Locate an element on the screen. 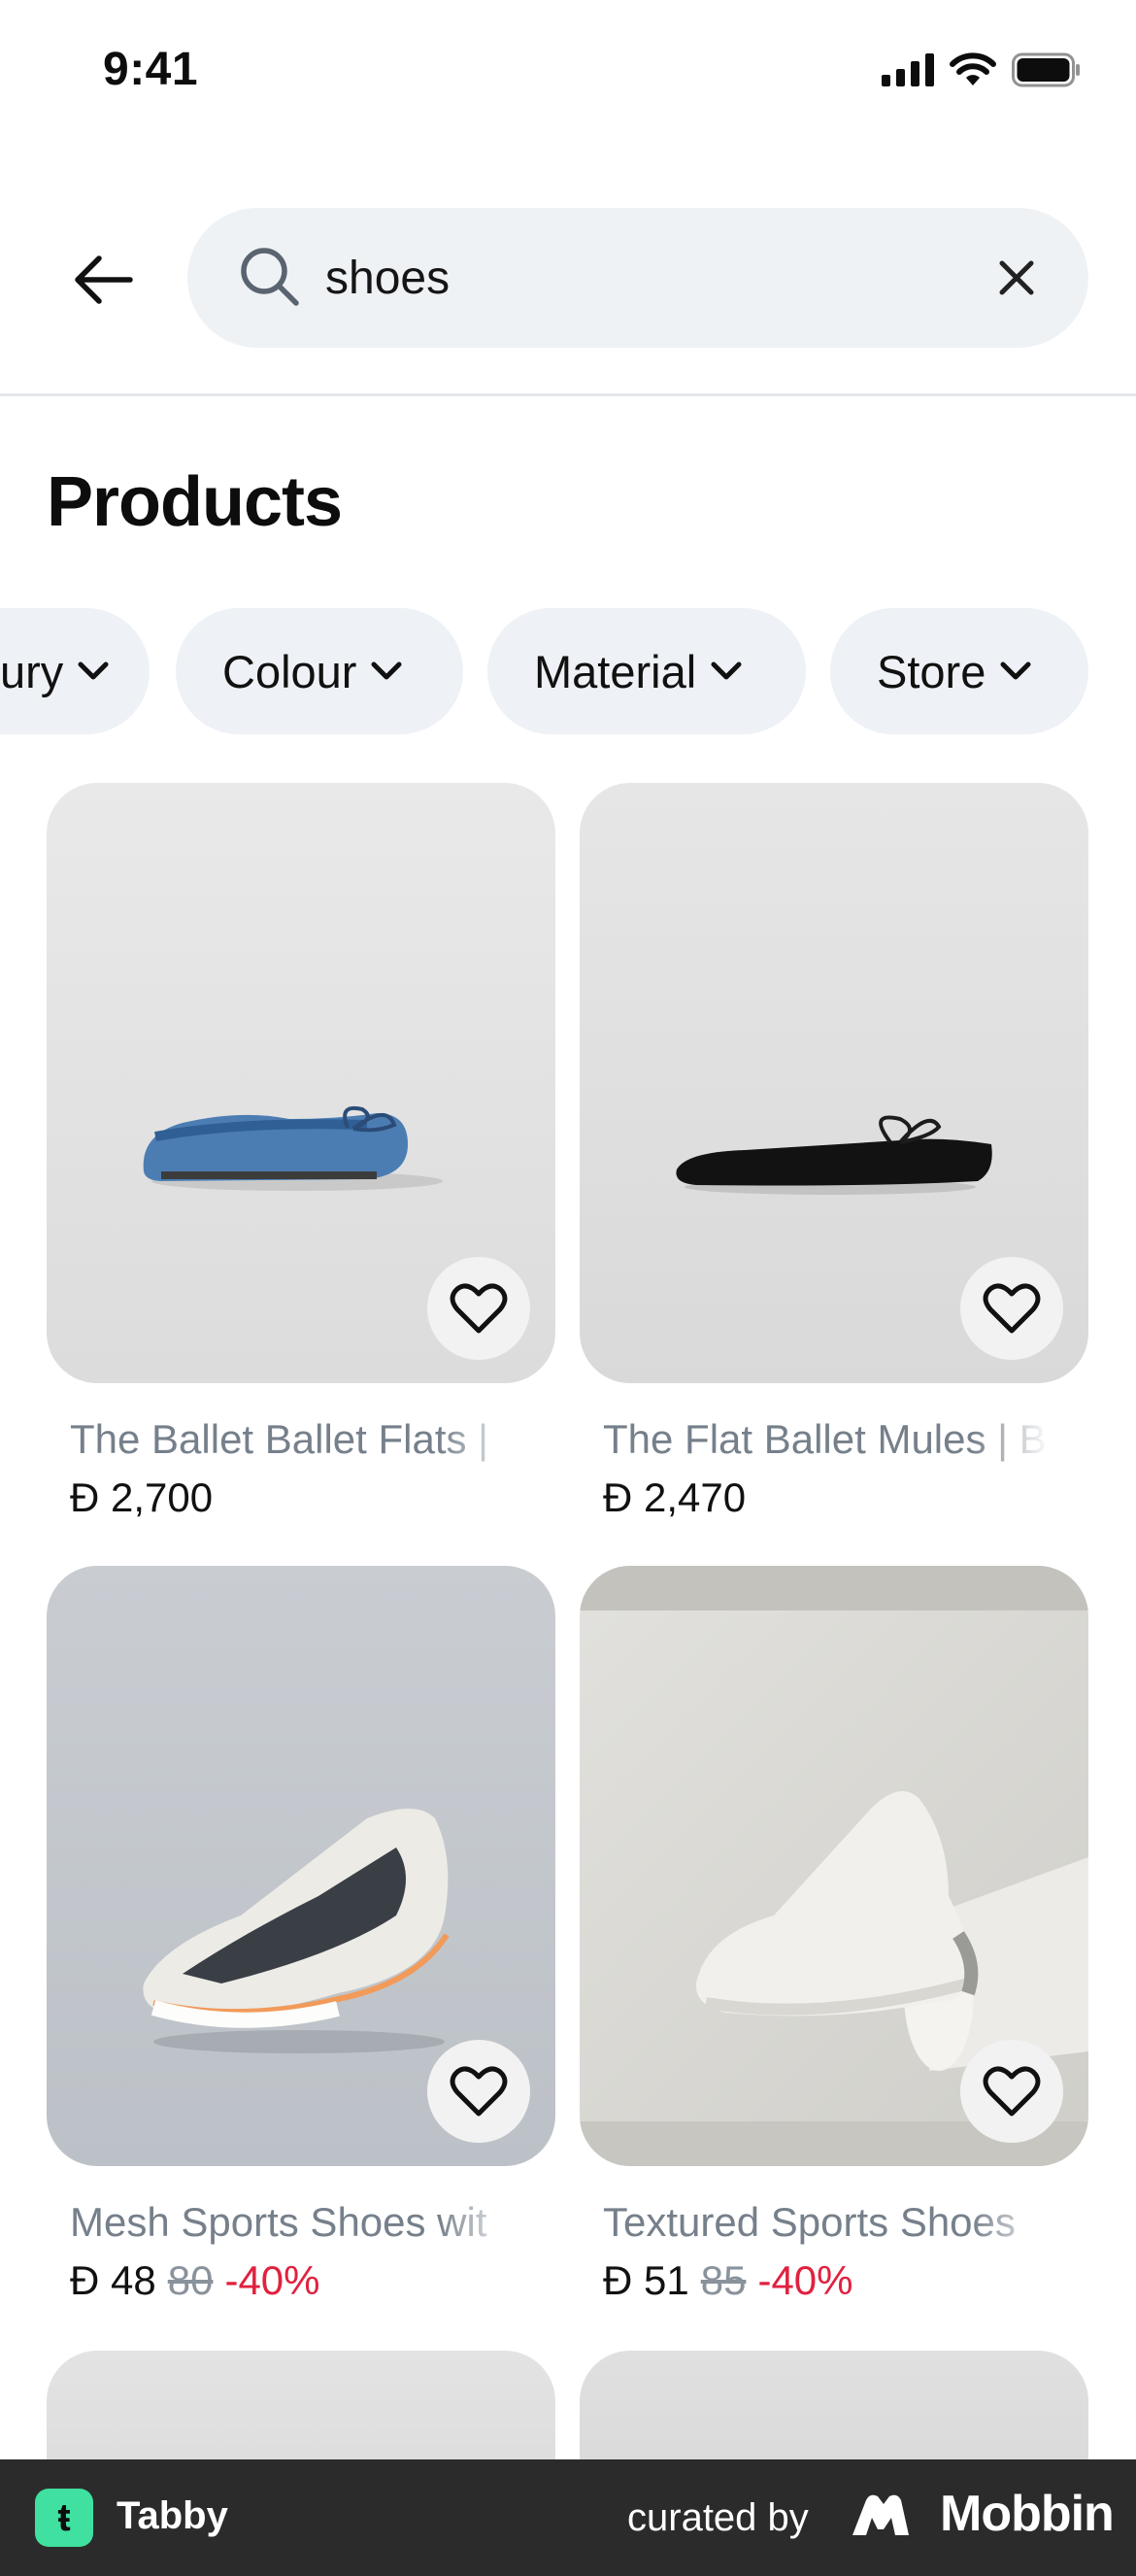 This screenshot has height=2576, width=1136. original-price: 80 is located at coordinates (191, 2280).